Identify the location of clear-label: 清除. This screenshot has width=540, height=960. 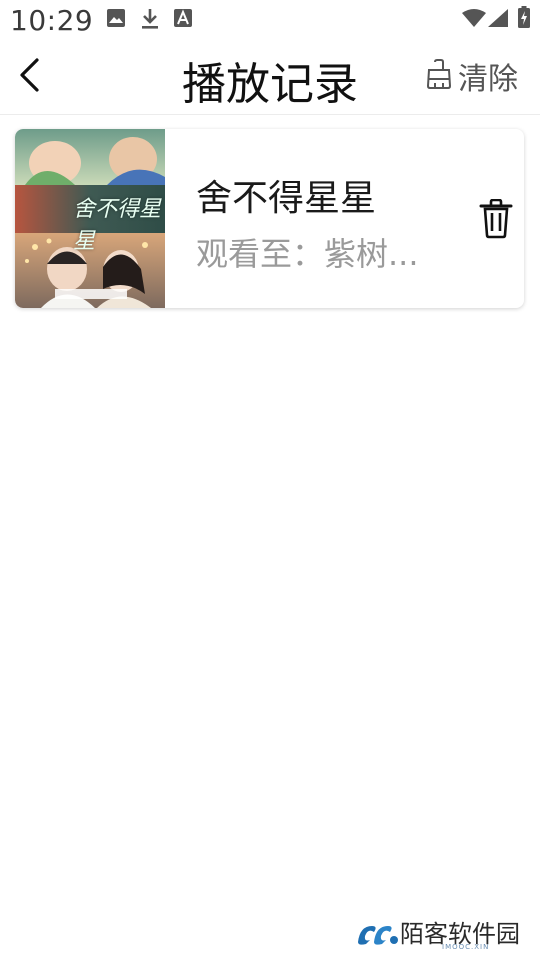
(488, 79).